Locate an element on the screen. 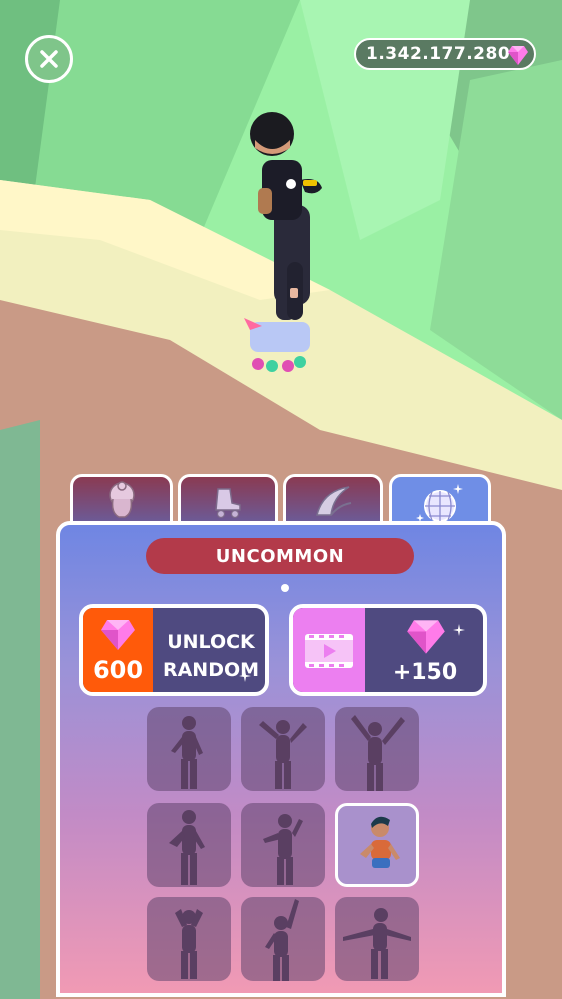 The image size is (562, 999). tab-hair is located at coordinates (121, 499).